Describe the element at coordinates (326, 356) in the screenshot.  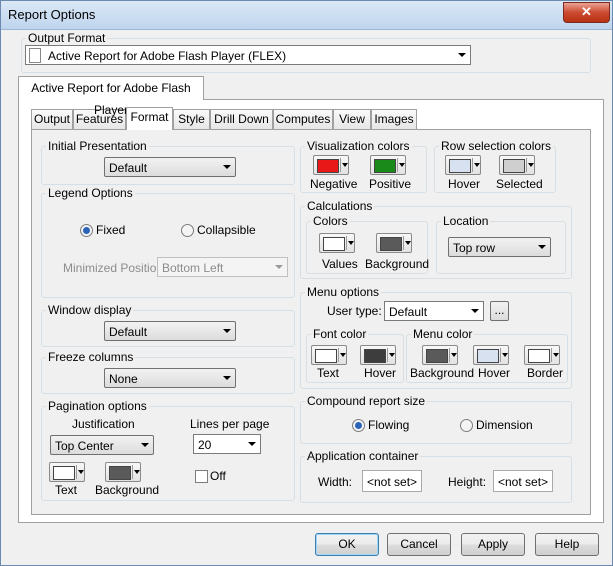
I see `font-text-swatch` at that location.